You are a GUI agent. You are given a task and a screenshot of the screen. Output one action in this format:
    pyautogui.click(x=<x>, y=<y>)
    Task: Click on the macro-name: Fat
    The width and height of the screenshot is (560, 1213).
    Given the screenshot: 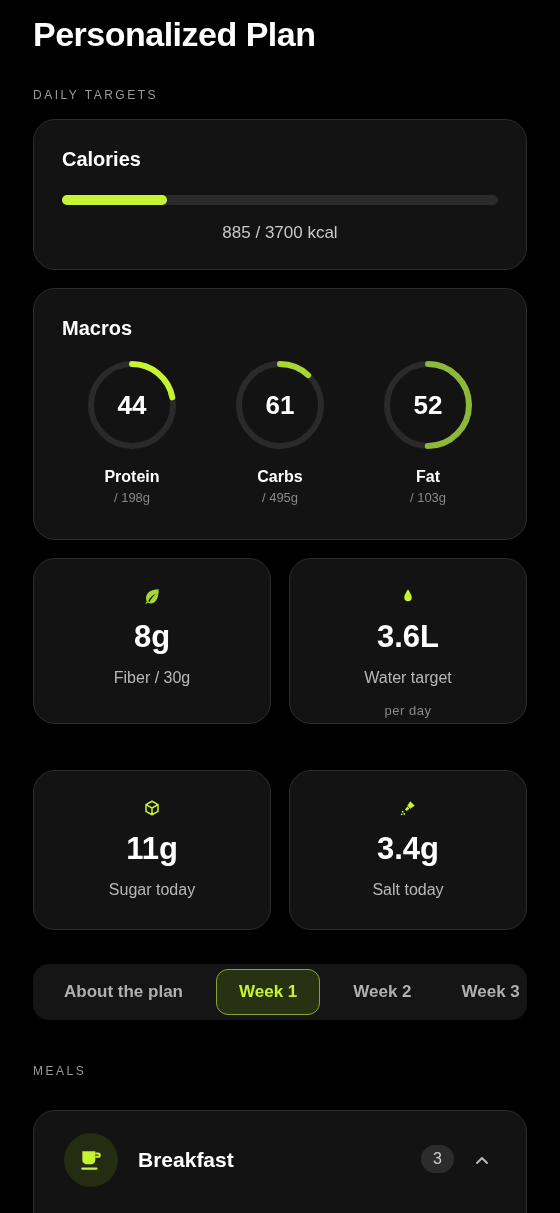 What is the action you would take?
    pyautogui.click(x=428, y=477)
    